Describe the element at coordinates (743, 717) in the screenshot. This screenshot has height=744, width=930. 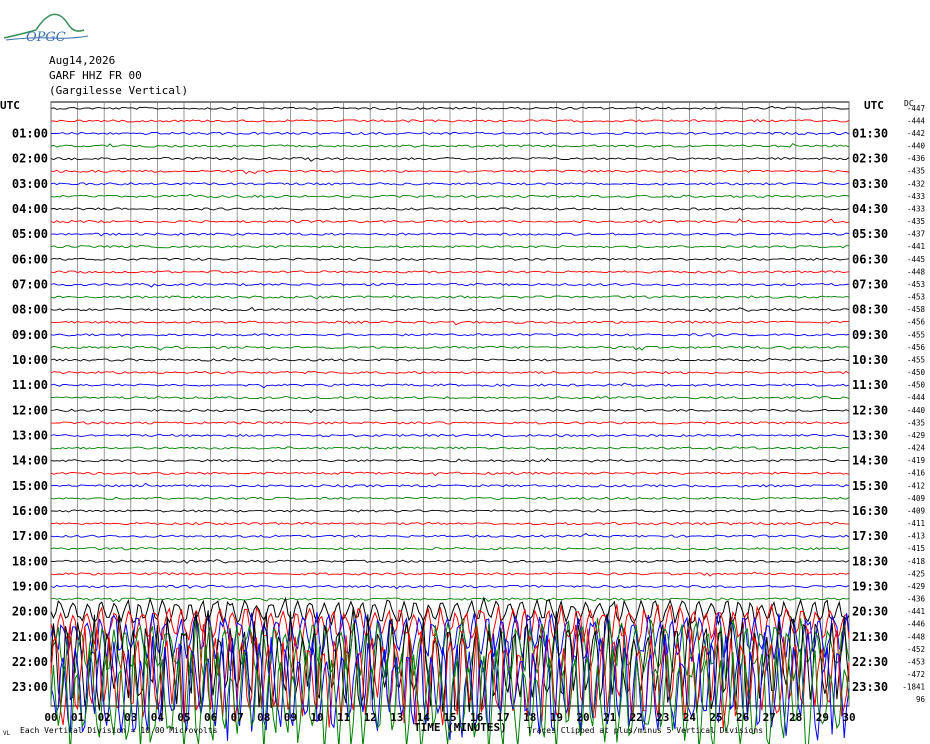
I see `x-tick-label: 26` at that location.